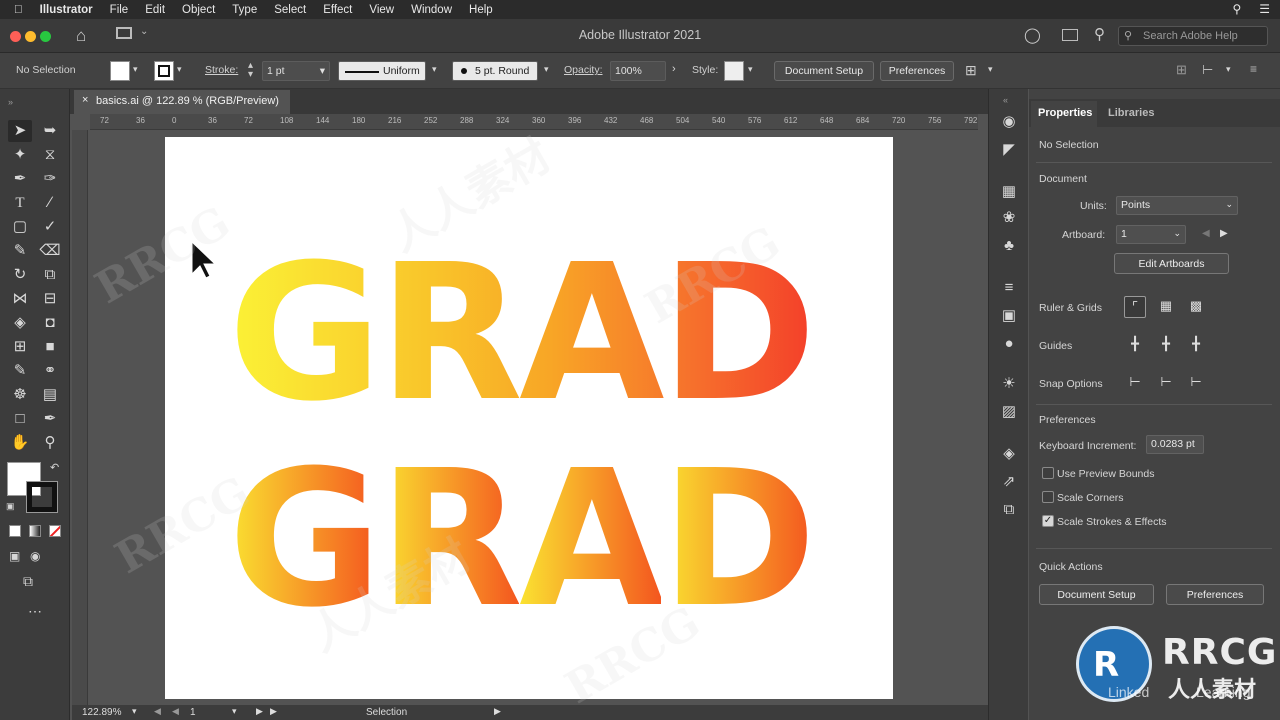 This screenshot has height=720, width=1280. I want to click on search-adobe-help-input: Search Adobe Help, so click(1193, 36).